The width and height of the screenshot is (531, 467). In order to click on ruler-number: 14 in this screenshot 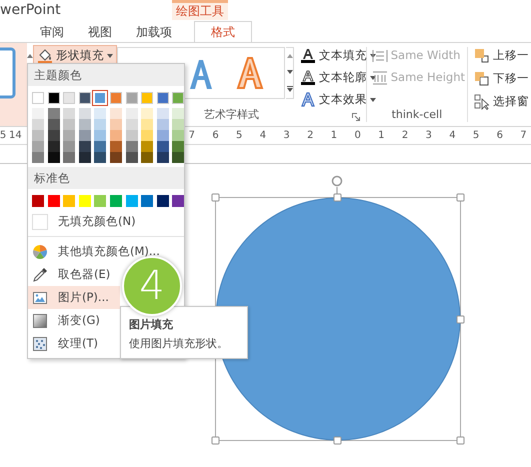, I will do `click(15, 136)`.